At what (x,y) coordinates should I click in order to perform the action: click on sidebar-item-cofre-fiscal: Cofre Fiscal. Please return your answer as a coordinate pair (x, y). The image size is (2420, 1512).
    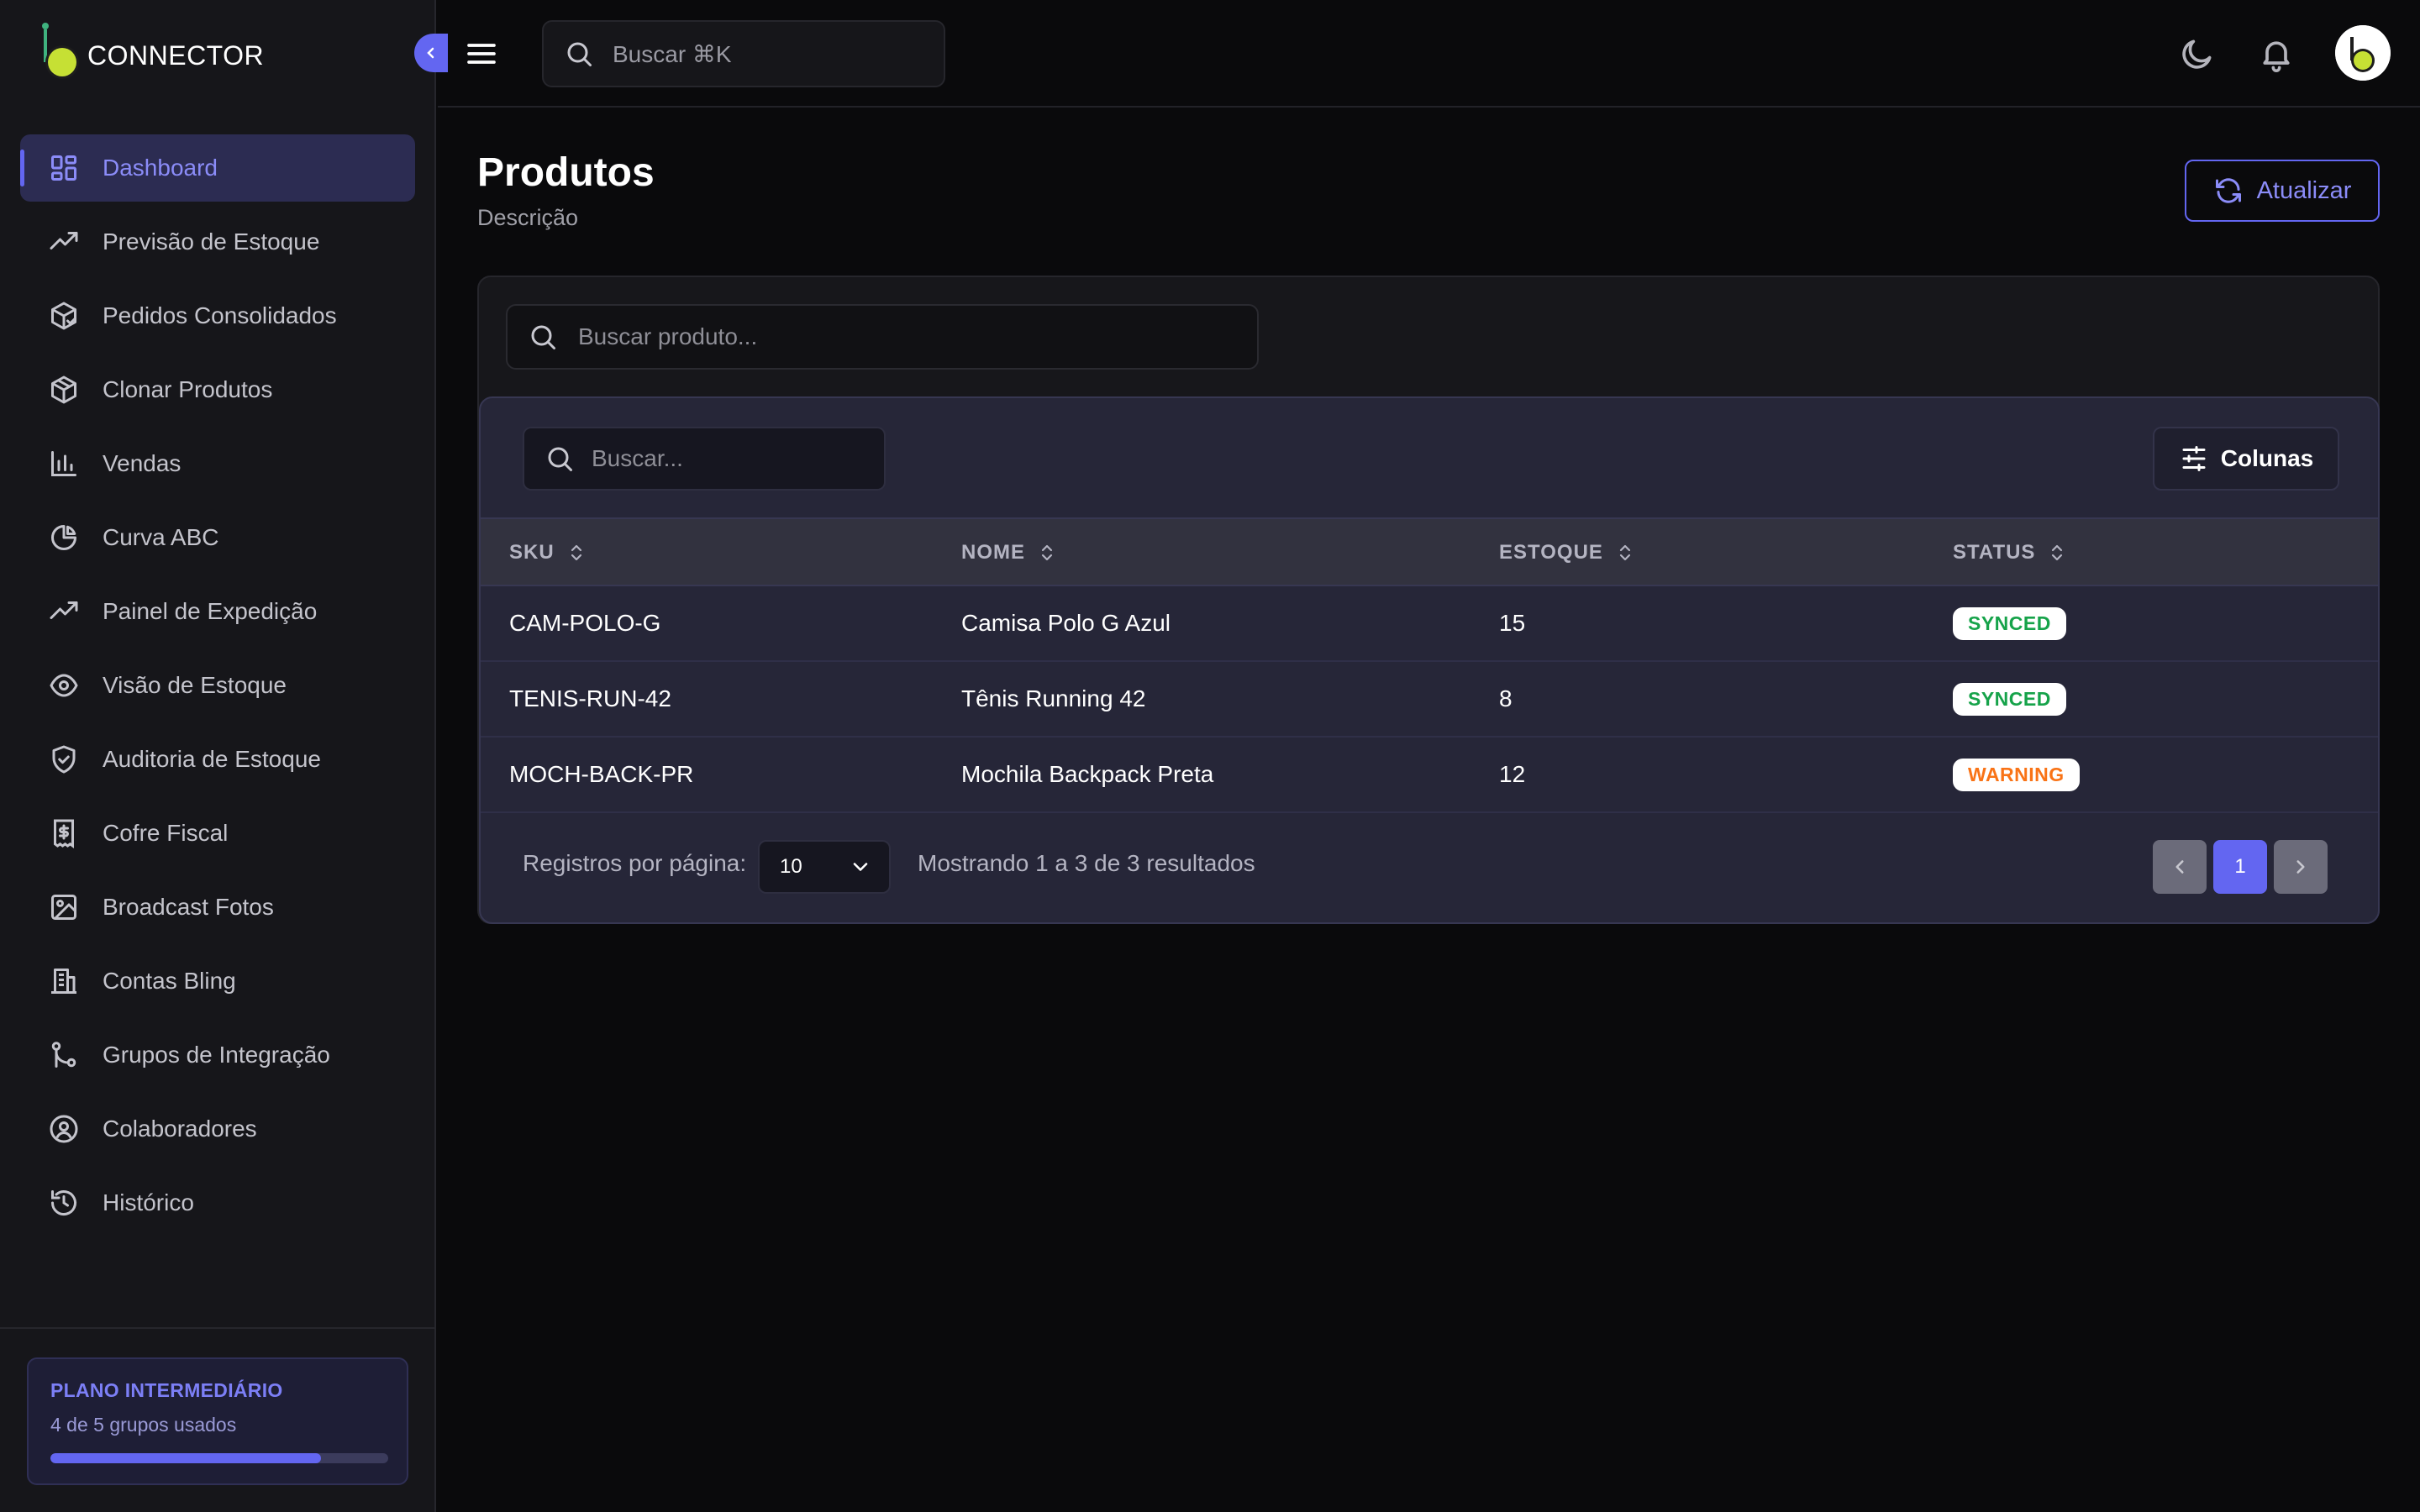
    Looking at the image, I should click on (218, 833).